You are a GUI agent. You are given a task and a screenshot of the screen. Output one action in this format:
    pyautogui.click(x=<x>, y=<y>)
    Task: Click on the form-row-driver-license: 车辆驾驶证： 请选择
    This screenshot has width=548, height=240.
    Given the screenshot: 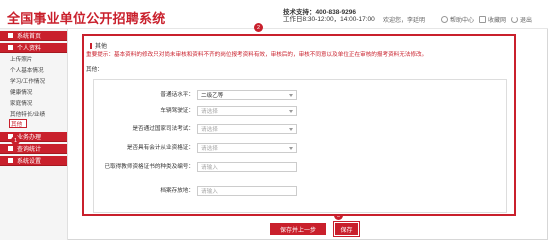 What is the action you would take?
    pyautogui.click(x=195, y=111)
    